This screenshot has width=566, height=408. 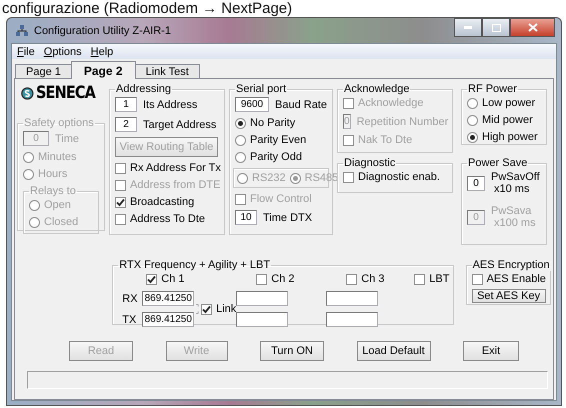 What do you see at coordinates (376, 89) in the screenshot?
I see `group-title: Acknowledge` at bounding box center [376, 89].